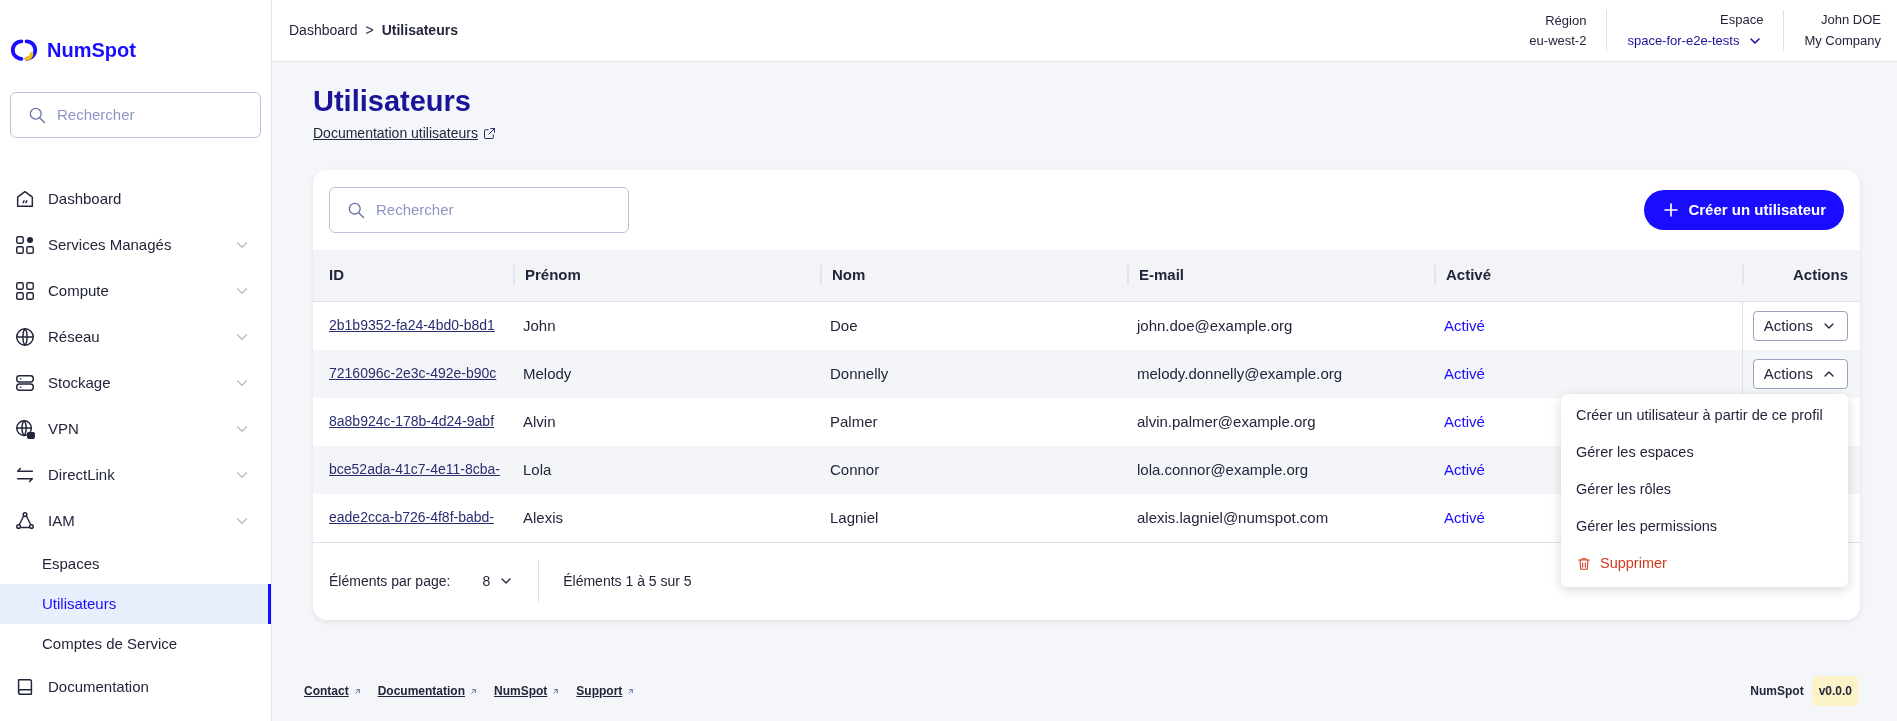 This screenshot has height=721, width=1897. Describe the element at coordinates (323, 30) in the screenshot. I see `breadcrumb-link: Dashboard` at that location.